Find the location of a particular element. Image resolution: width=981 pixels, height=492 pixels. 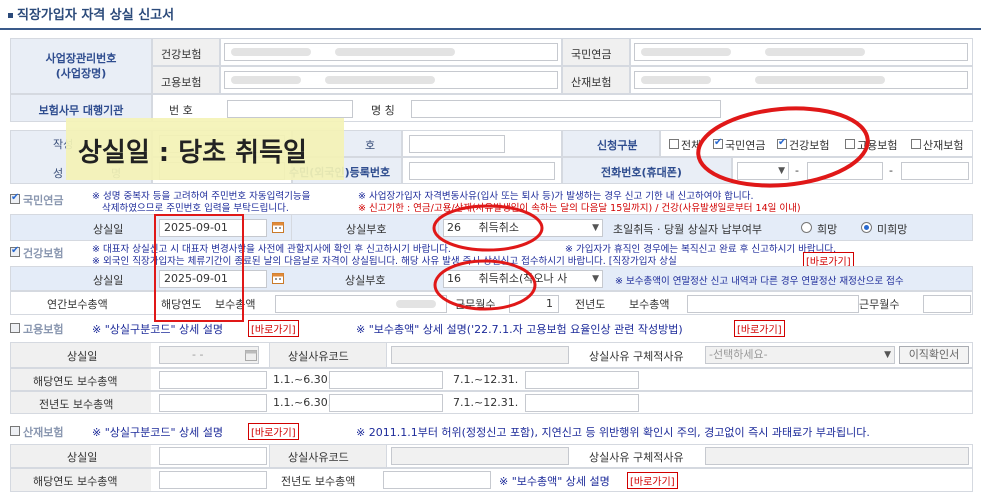

annotation-circle-apply is located at coordinates (783, 147).